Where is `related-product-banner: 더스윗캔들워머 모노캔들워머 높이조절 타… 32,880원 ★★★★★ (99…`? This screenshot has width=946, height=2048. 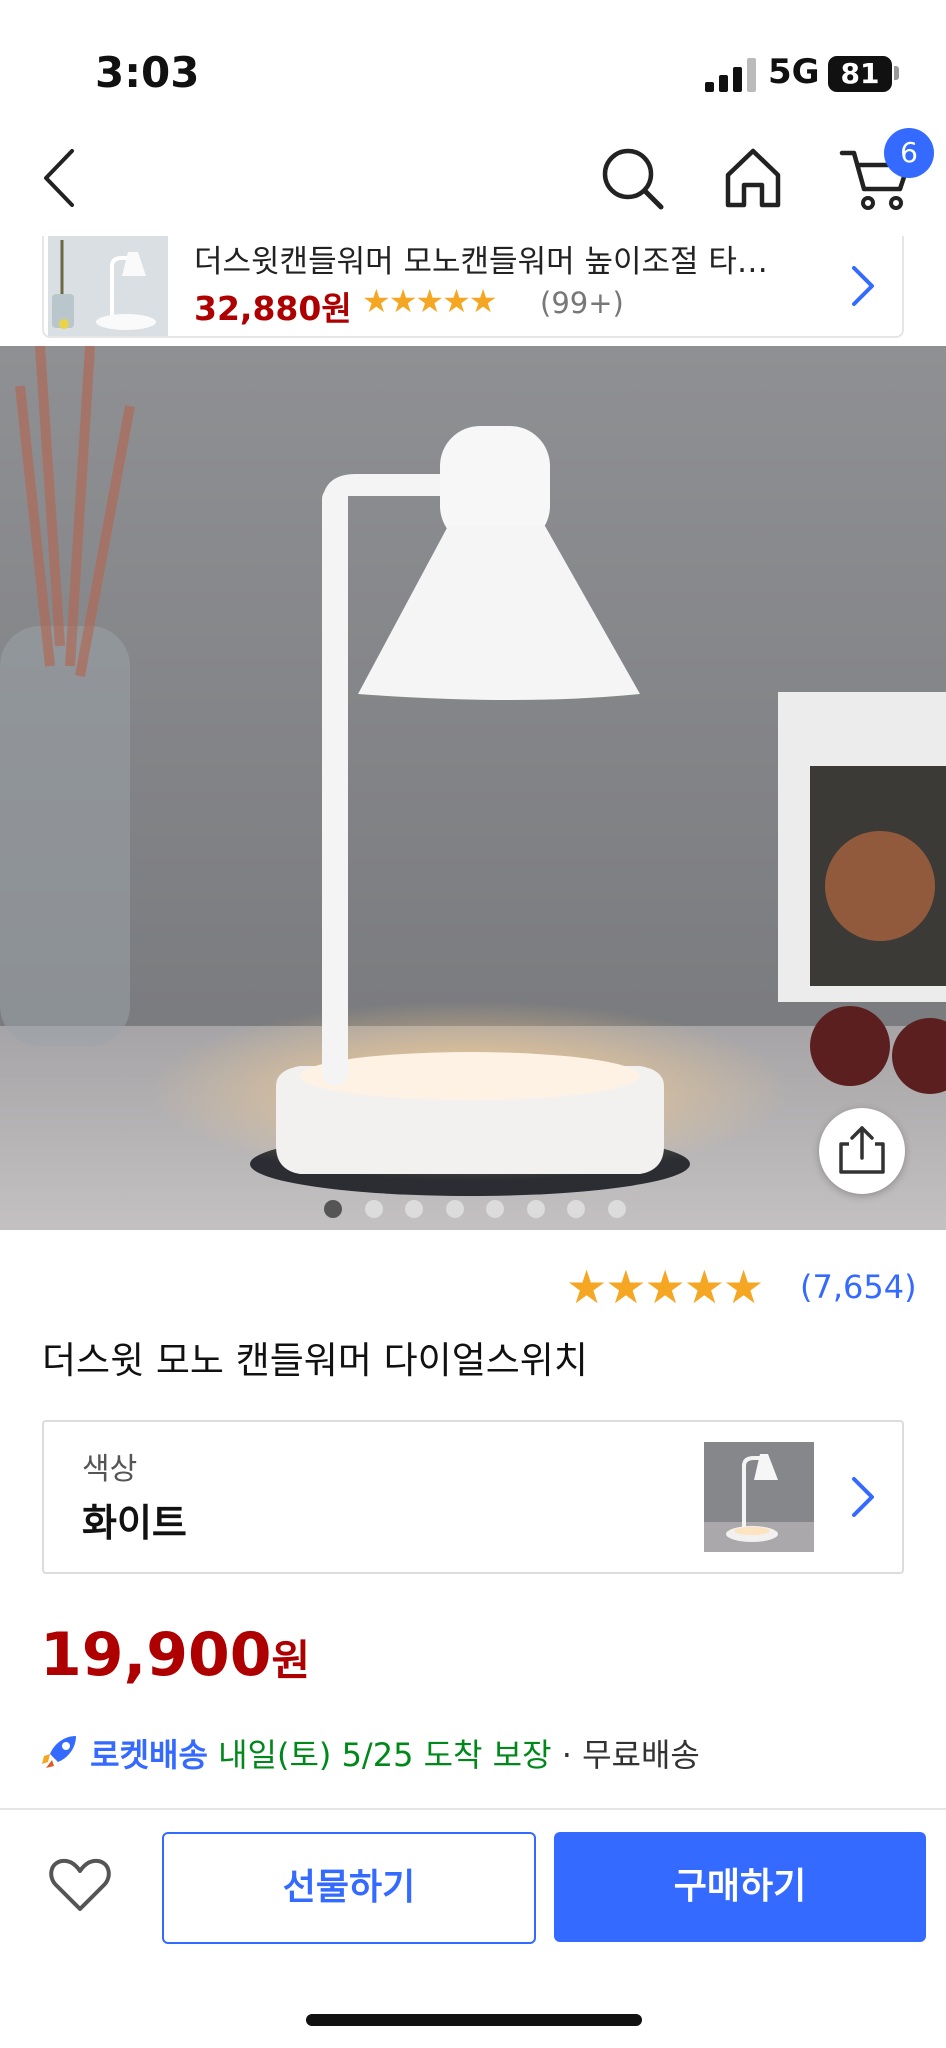 related-product-banner: 더스윗캔들워머 모노캔들워머 높이조절 타… 32,880원 ★★★★★ (99… is located at coordinates (473, 287).